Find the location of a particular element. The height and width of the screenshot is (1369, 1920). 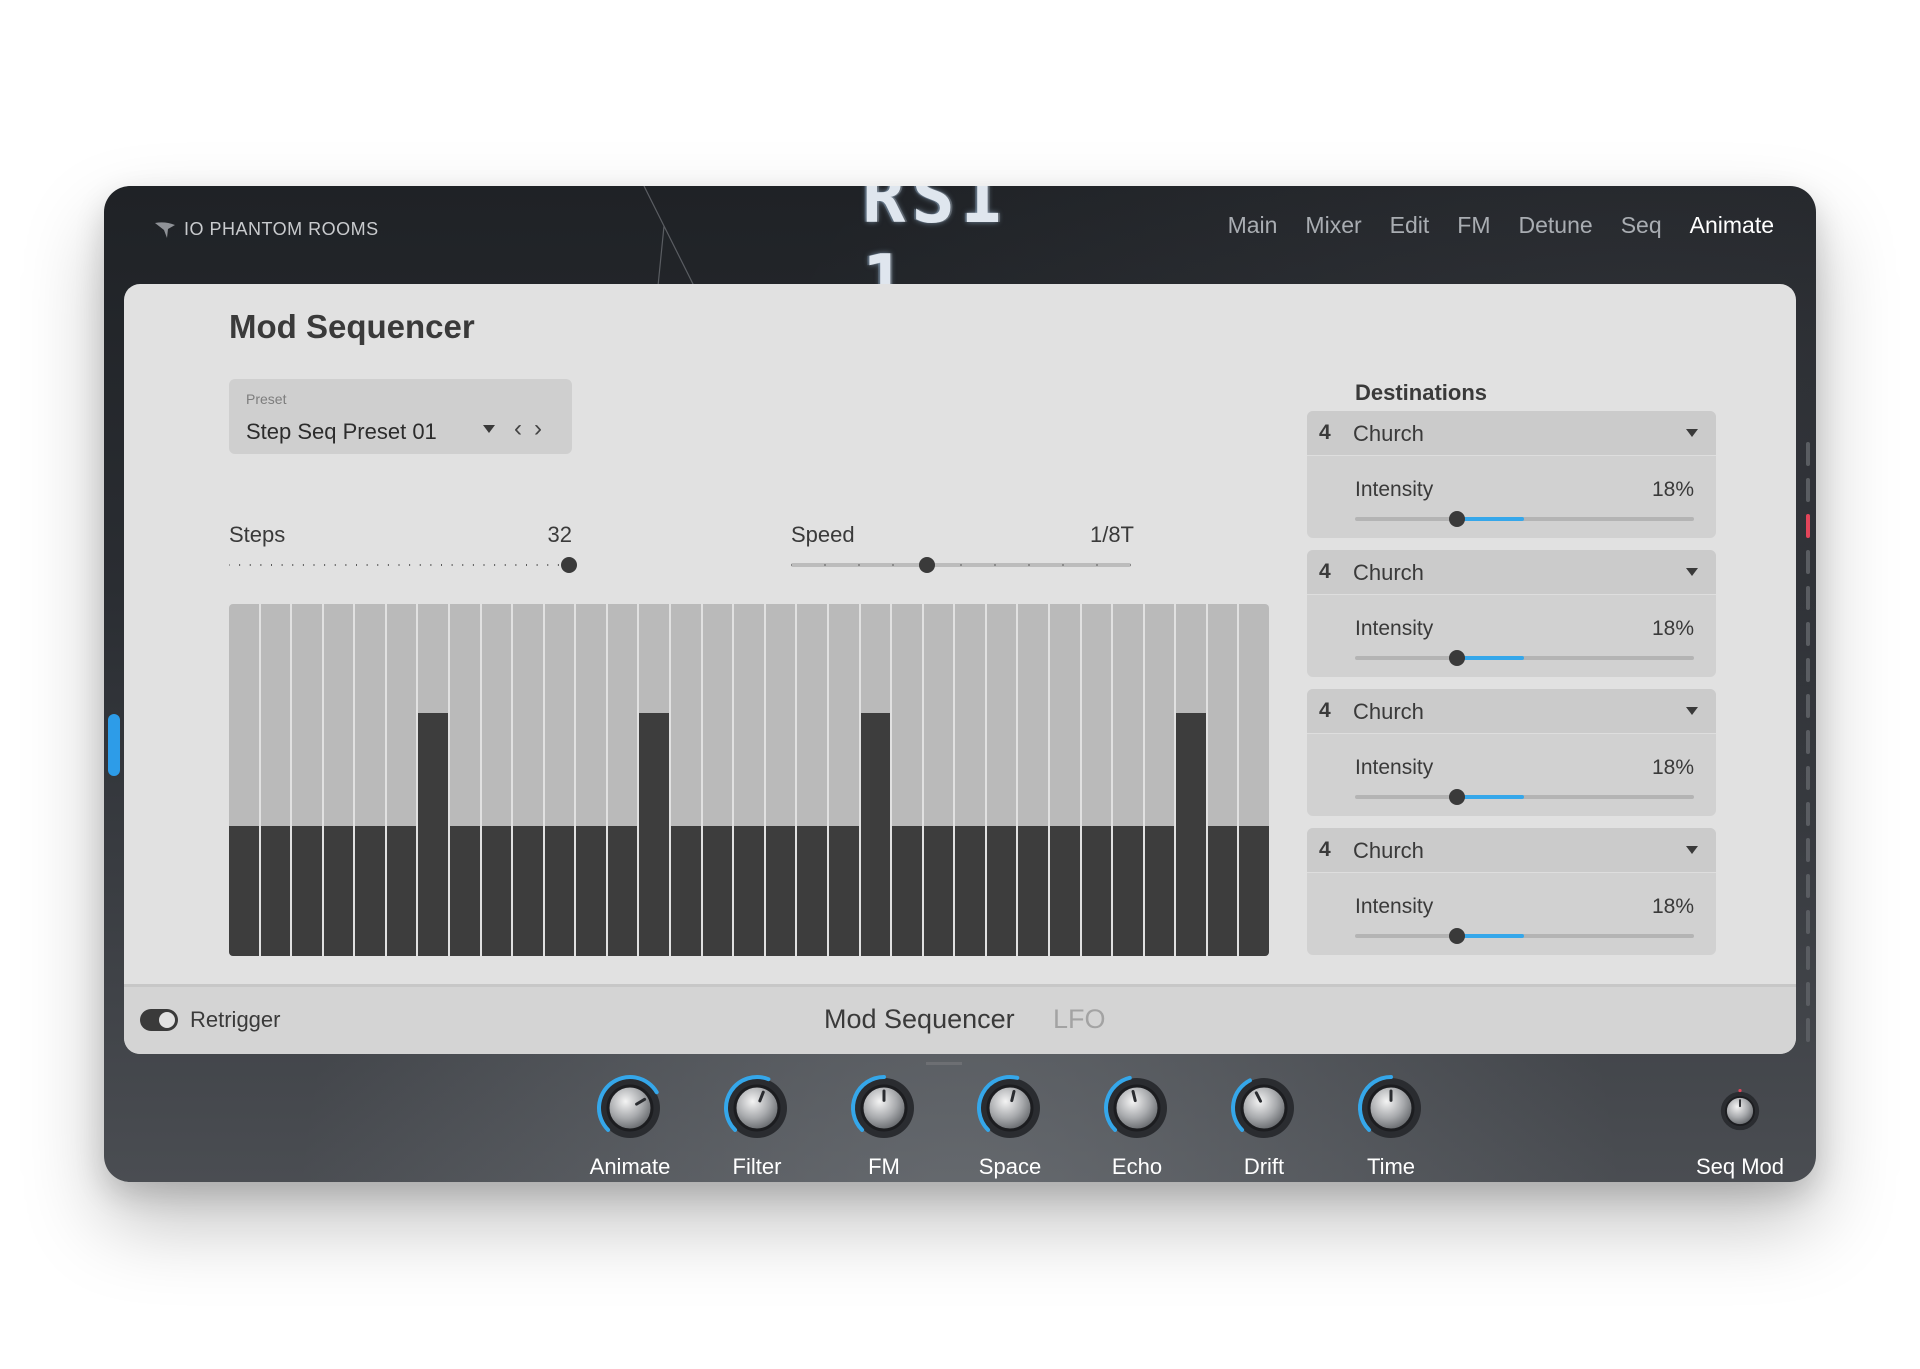

steps-slider-thumb is located at coordinates (569, 565).